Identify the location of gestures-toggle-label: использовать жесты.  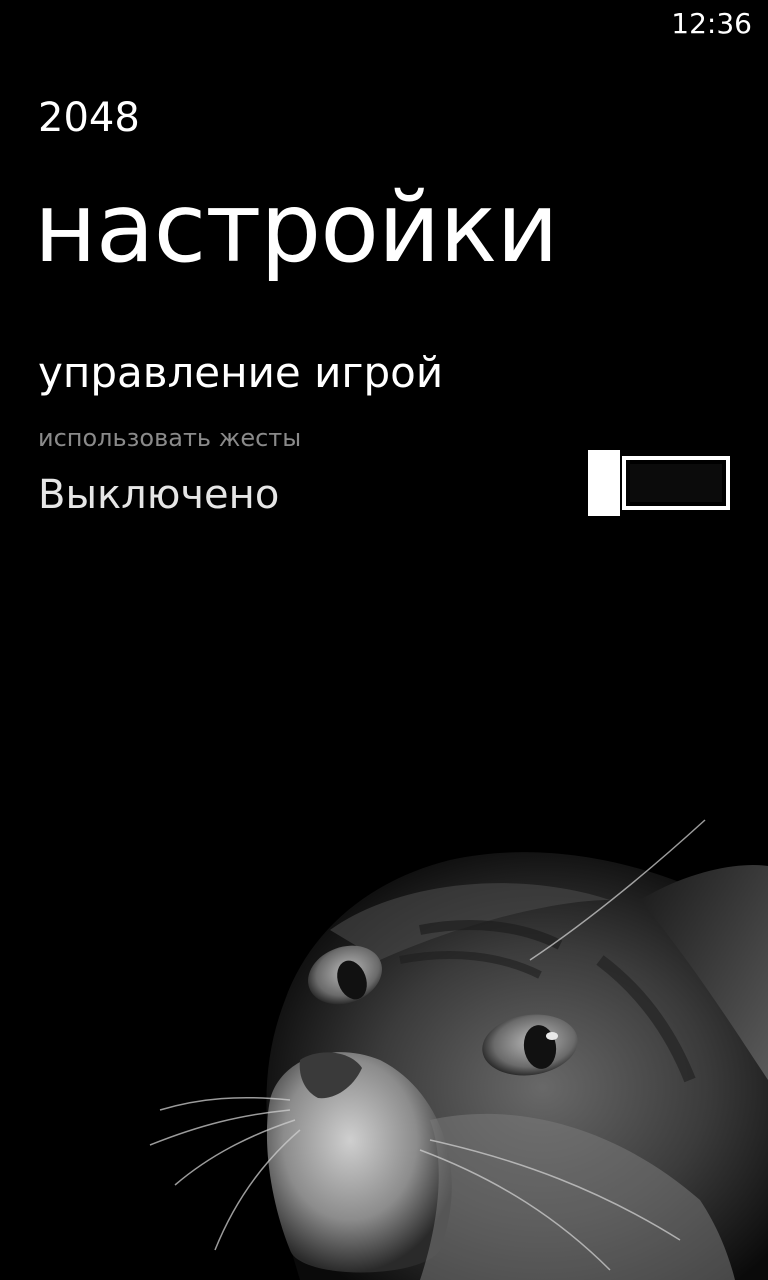
(170, 438).